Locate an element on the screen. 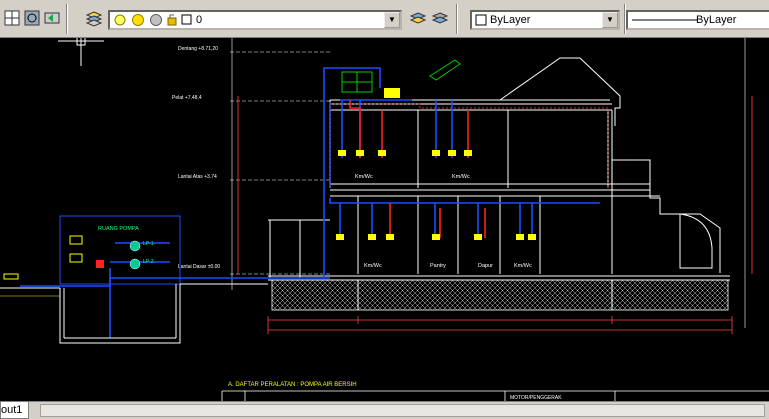 Image resolution: width=769 pixels, height=419 pixels. horizontal-scrollbar is located at coordinates (402, 410).